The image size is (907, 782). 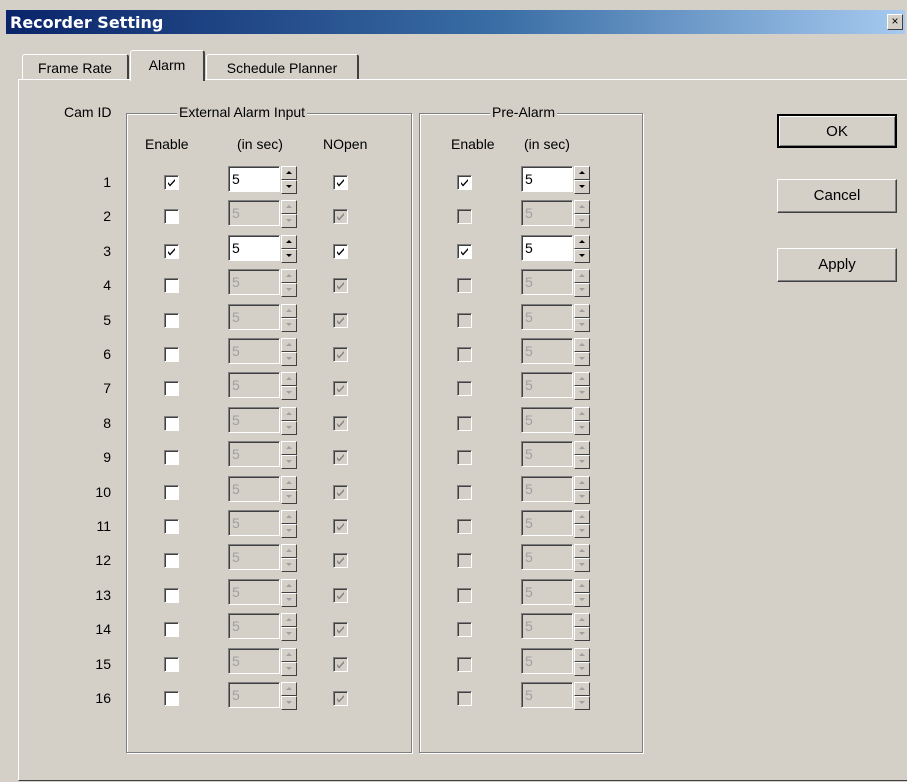 What do you see at coordinates (837, 196) in the screenshot?
I see `cancel-button: Cancel` at bounding box center [837, 196].